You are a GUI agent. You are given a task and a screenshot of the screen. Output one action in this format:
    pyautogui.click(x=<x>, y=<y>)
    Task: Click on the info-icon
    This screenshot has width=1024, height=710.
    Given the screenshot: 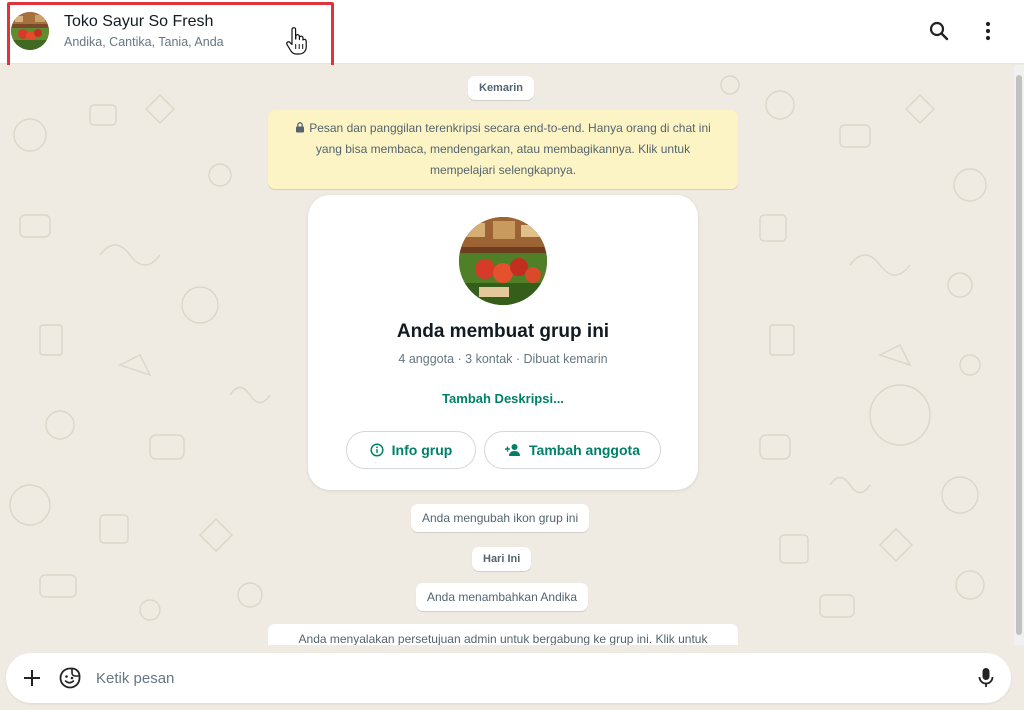 What is the action you would take?
    pyautogui.click(x=377, y=450)
    